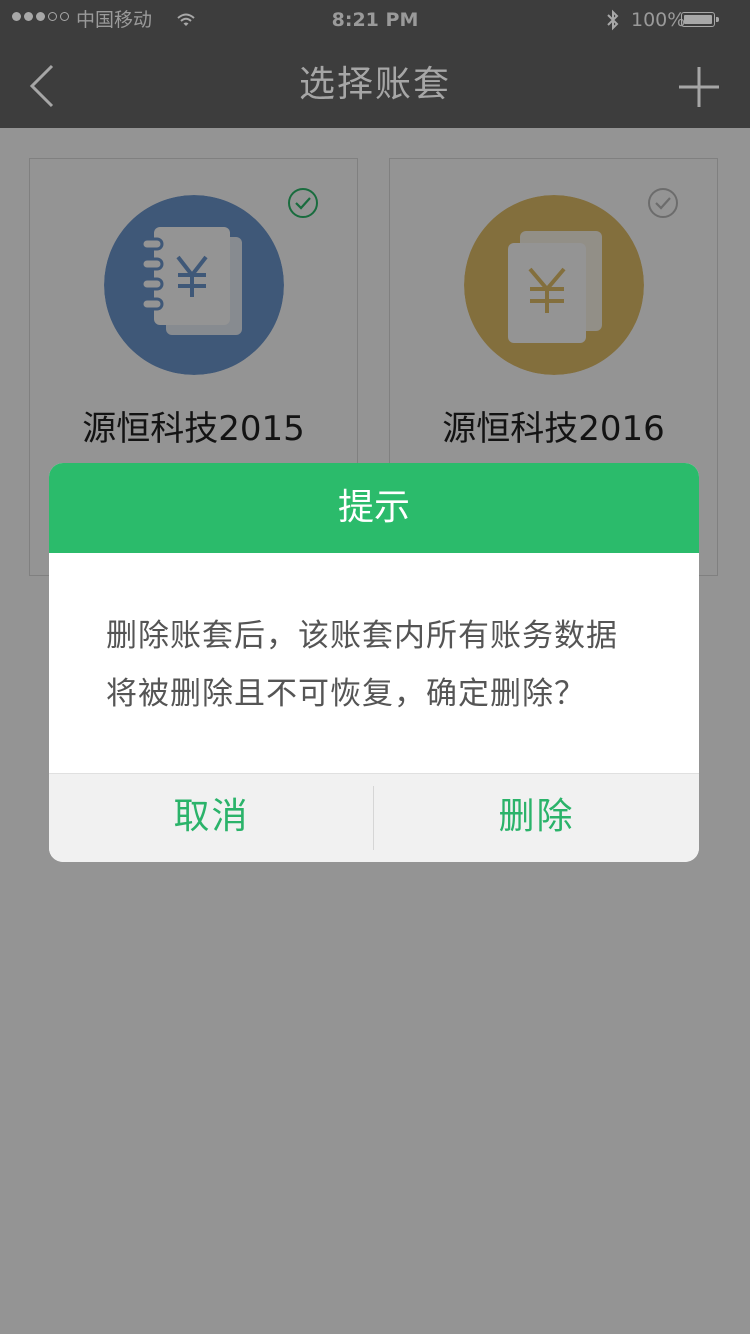 The height and width of the screenshot is (1334, 750). I want to click on delete-button: 删除, so click(536, 818).